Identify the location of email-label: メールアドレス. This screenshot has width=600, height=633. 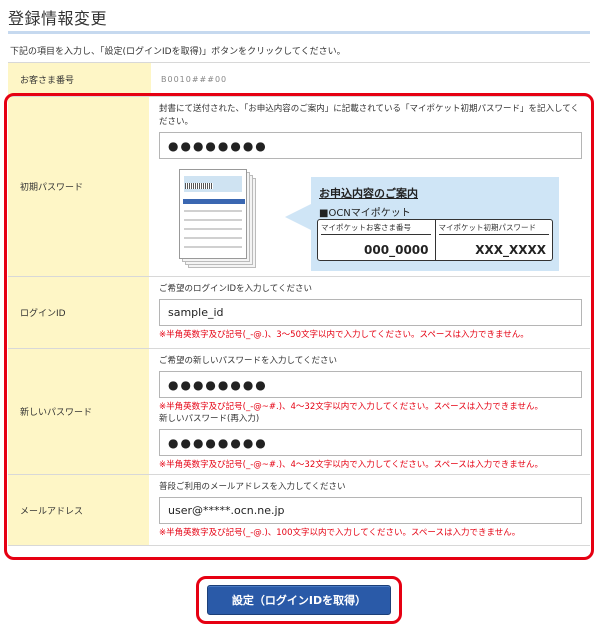
(78, 510).